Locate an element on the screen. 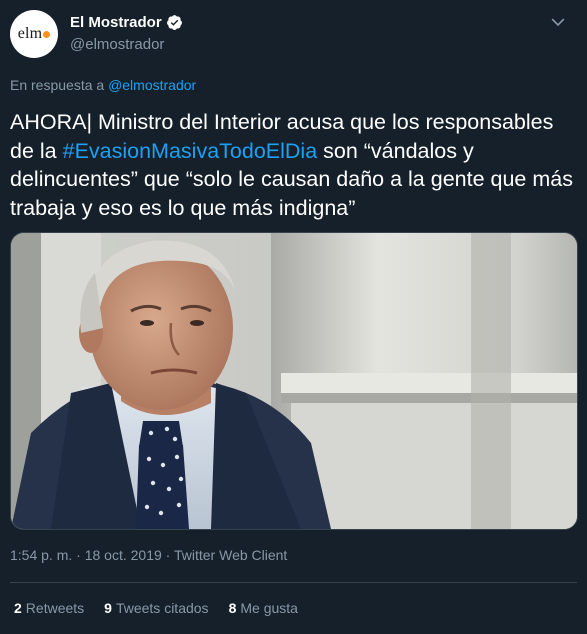 The width and height of the screenshot is (587, 634). tweet-stats: 2 Retweets 9 Tweets citados 8 Me gusta is located at coordinates (166, 608).